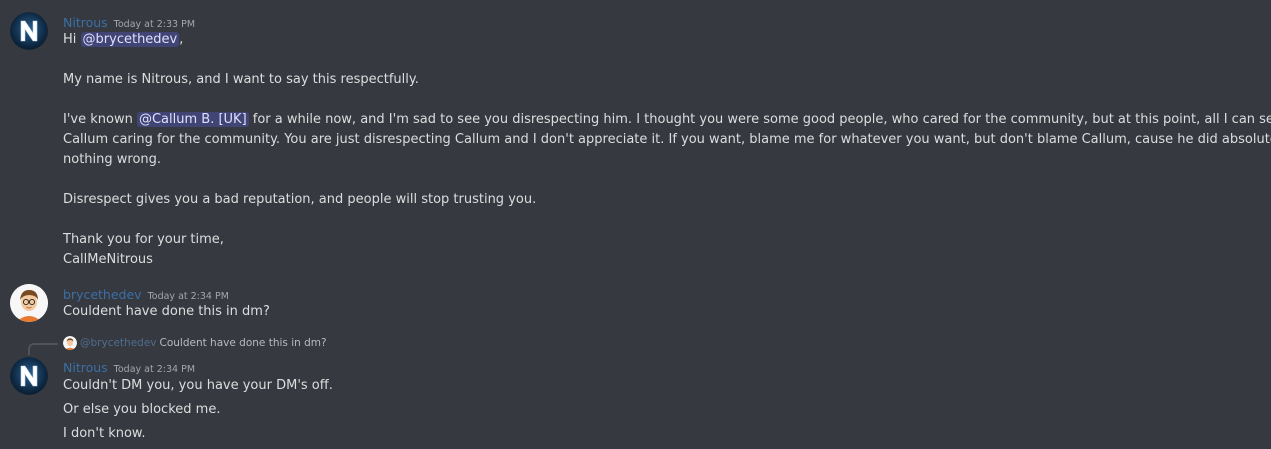 This screenshot has width=1271, height=449. I want to click on message-line: Couldn't DM you, you have your DM's off., so click(198, 385).